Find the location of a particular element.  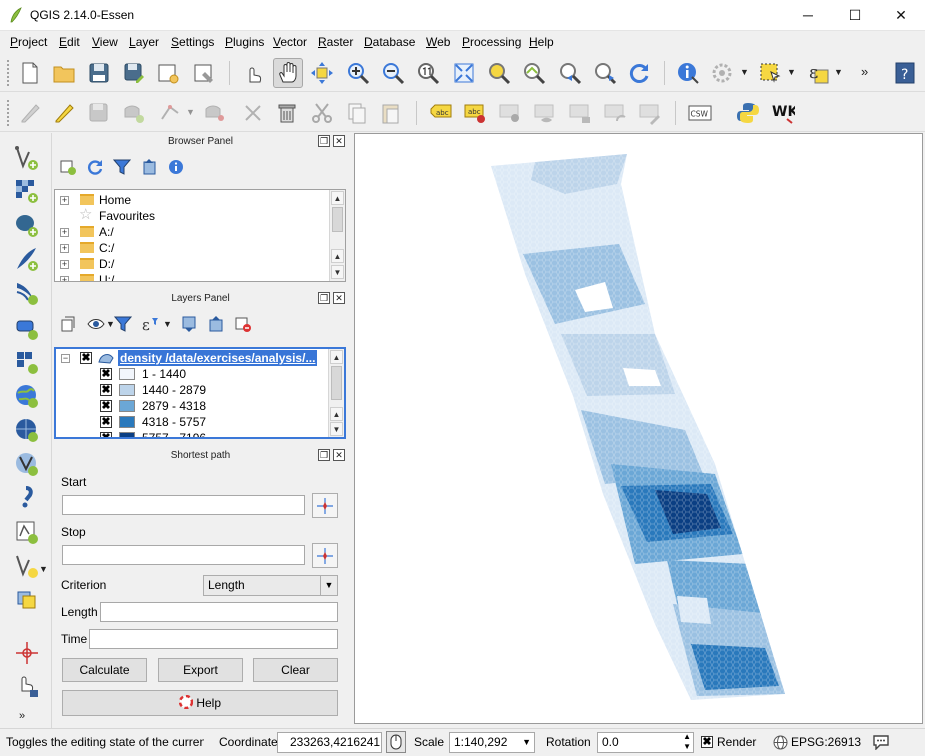

capture-point-icon is located at coordinates (27, 653).